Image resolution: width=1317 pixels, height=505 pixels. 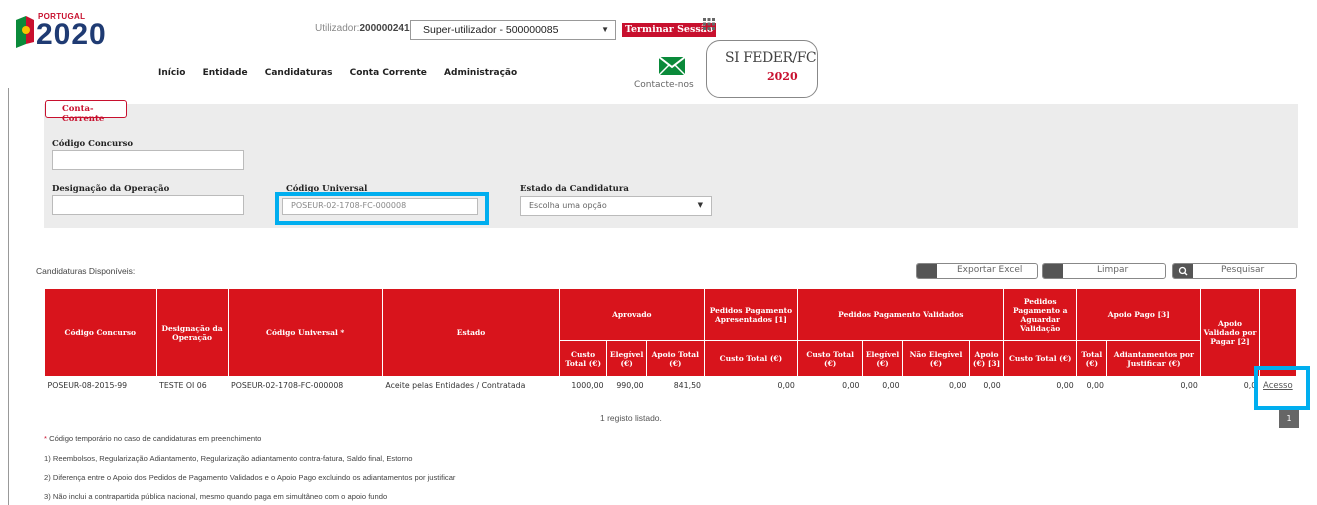 I want to click on col-pedidos-validados: Pedidos Pagamento Validados, so click(x=901, y=314).